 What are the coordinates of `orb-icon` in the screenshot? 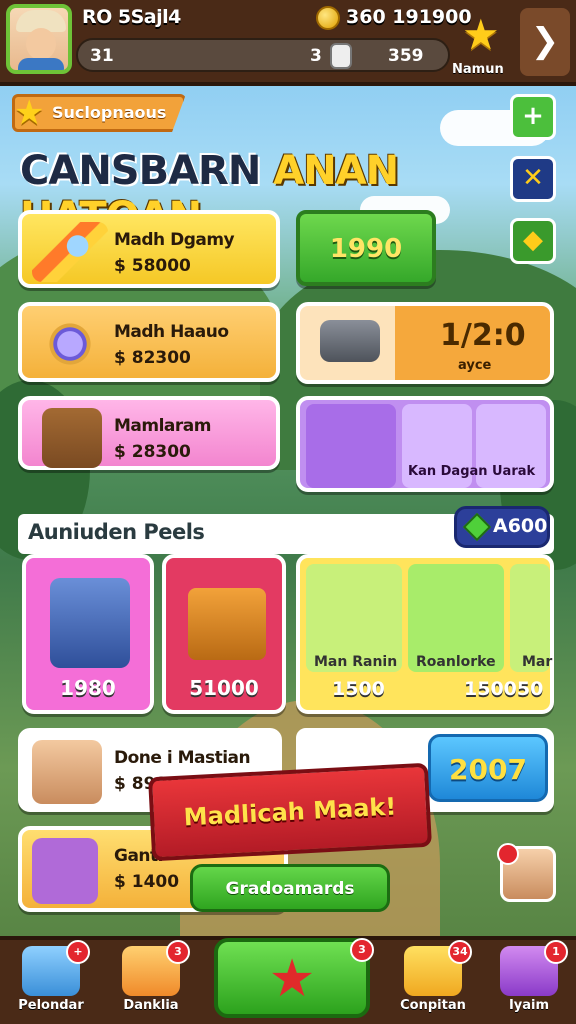 It's located at (70, 344).